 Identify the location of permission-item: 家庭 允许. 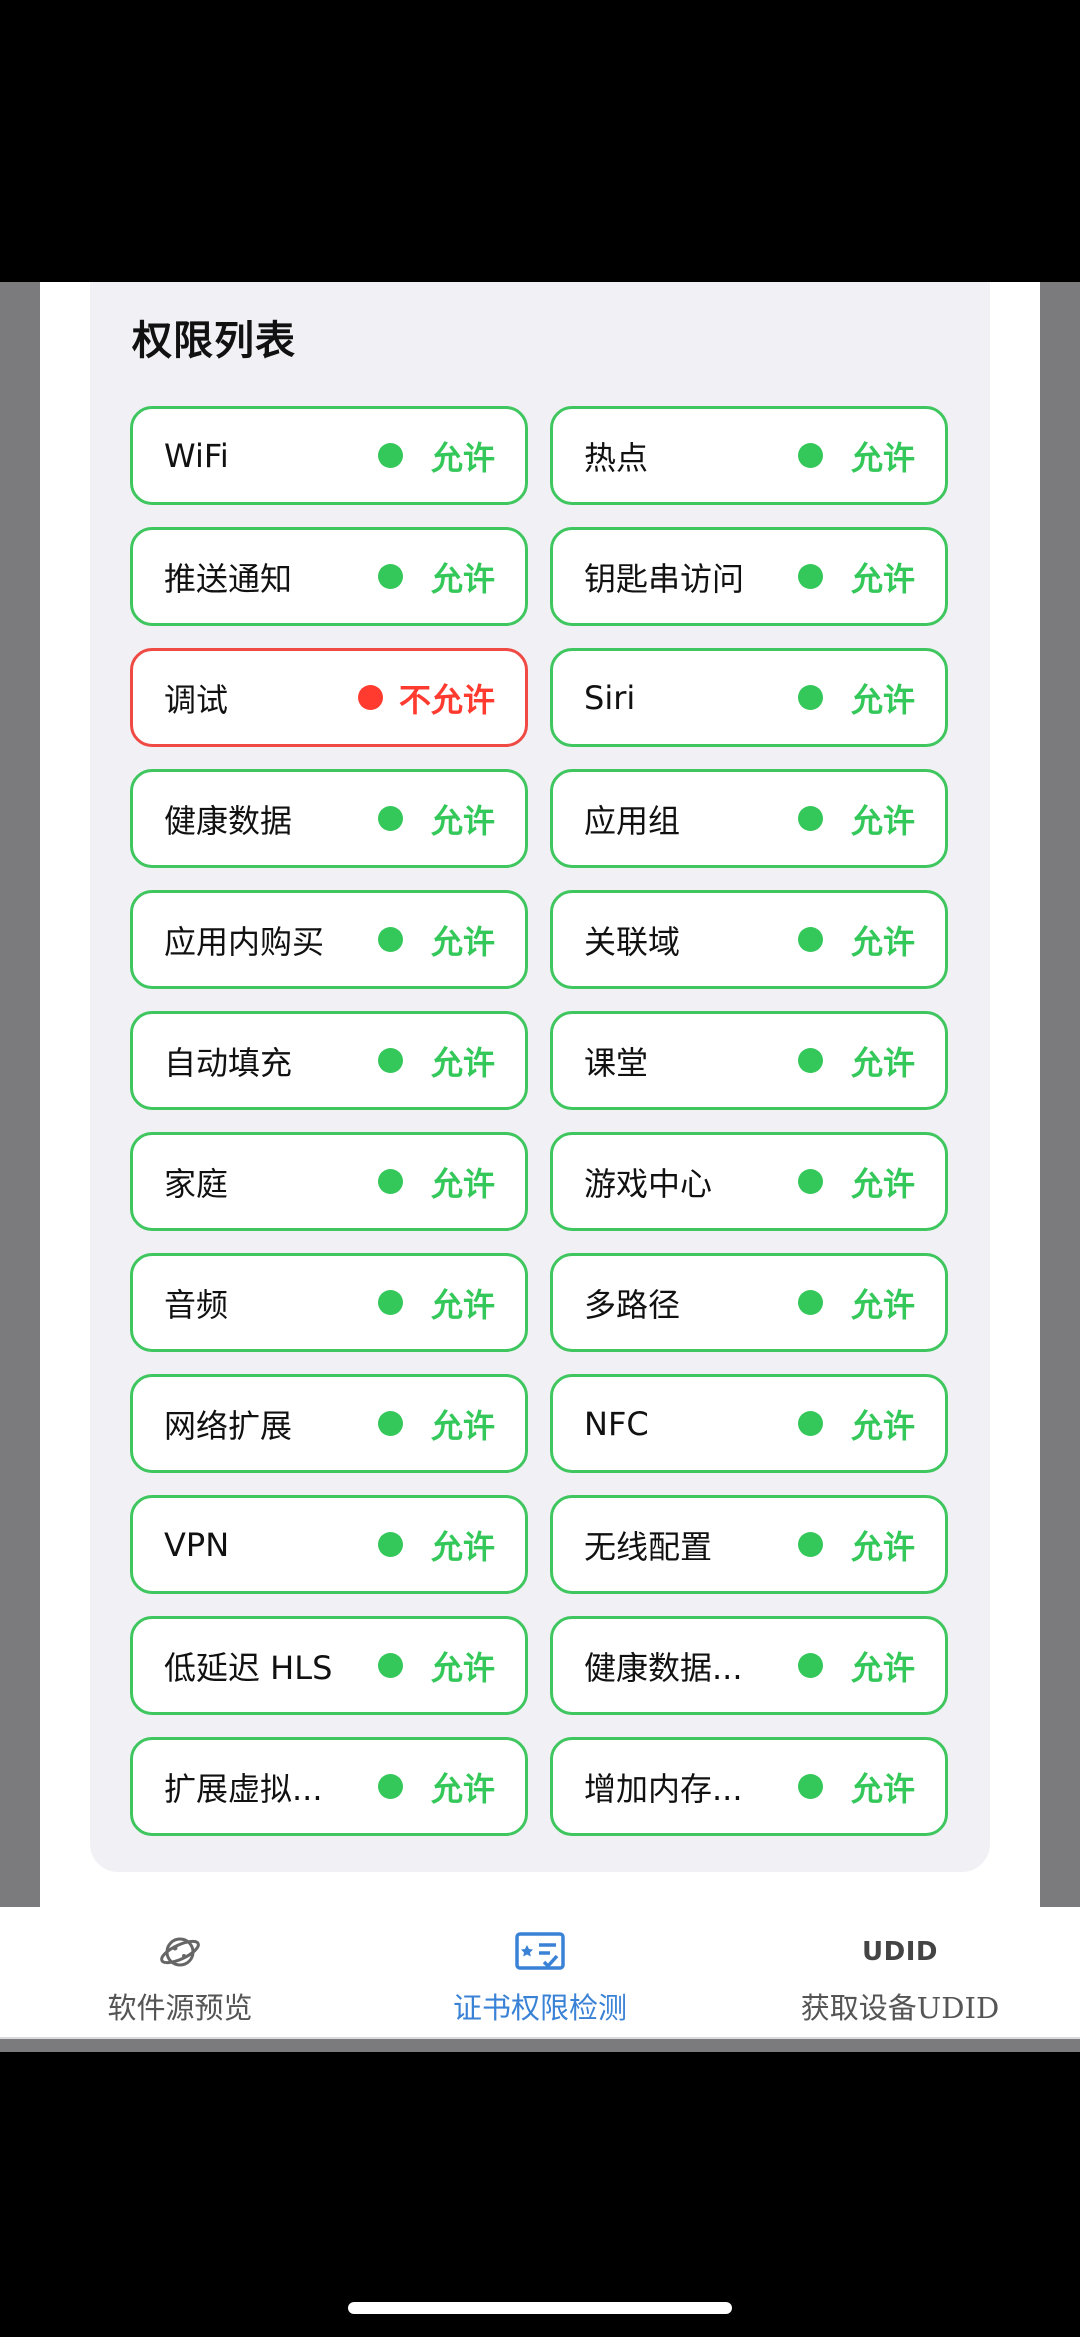
(329, 1181).